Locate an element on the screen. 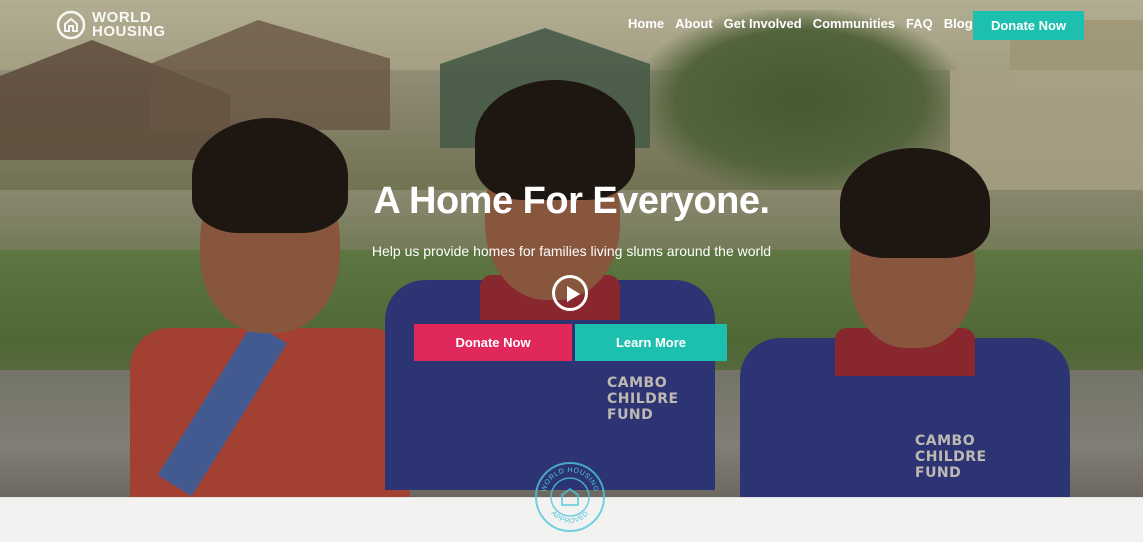 This screenshot has width=1143, height=542. nav-get-involved: Get Involved is located at coordinates (763, 23).